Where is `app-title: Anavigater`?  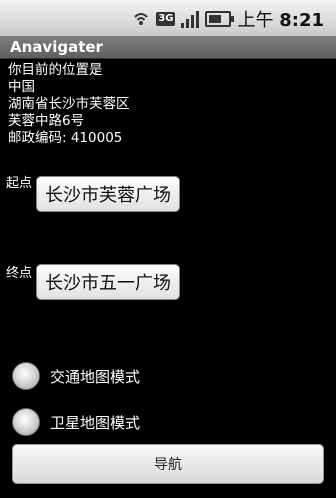 app-title: Anavigater is located at coordinates (56, 47).